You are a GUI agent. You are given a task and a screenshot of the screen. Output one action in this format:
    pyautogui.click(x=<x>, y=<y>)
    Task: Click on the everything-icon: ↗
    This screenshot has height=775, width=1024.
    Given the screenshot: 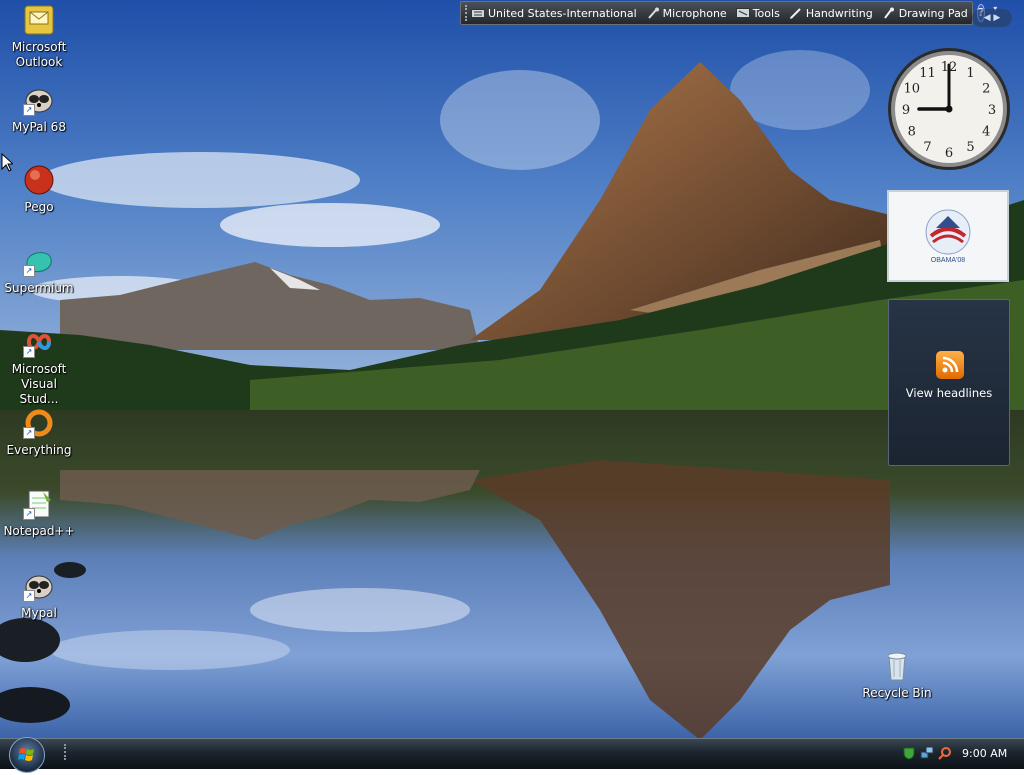 What is the action you would take?
    pyautogui.click(x=39, y=423)
    